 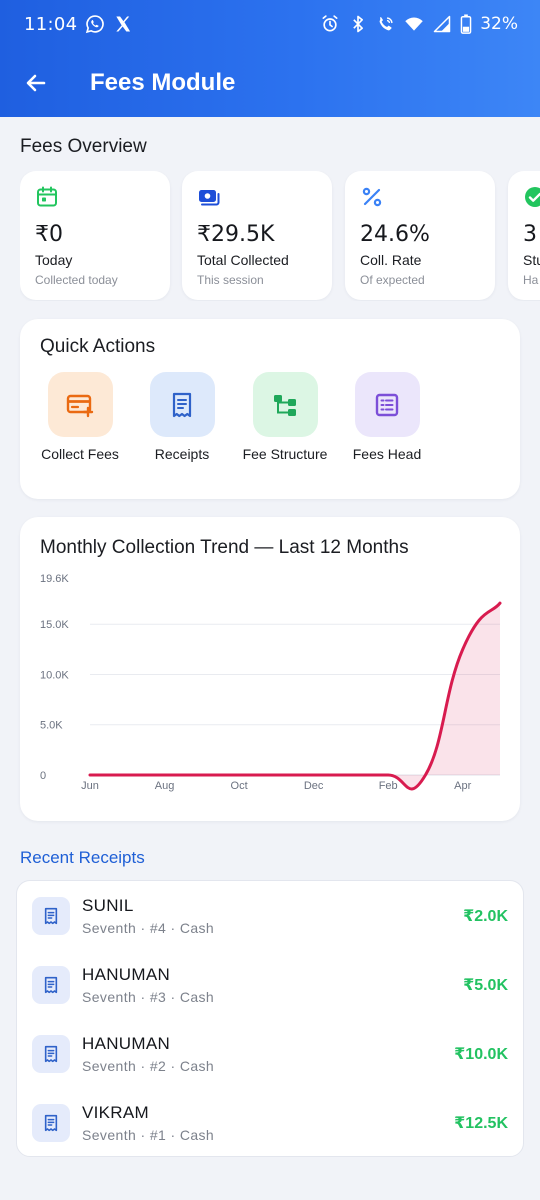 What do you see at coordinates (82, 857) in the screenshot?
I see `recent-receipts-title: Recent Receipts` at bounding box center [82, 857].